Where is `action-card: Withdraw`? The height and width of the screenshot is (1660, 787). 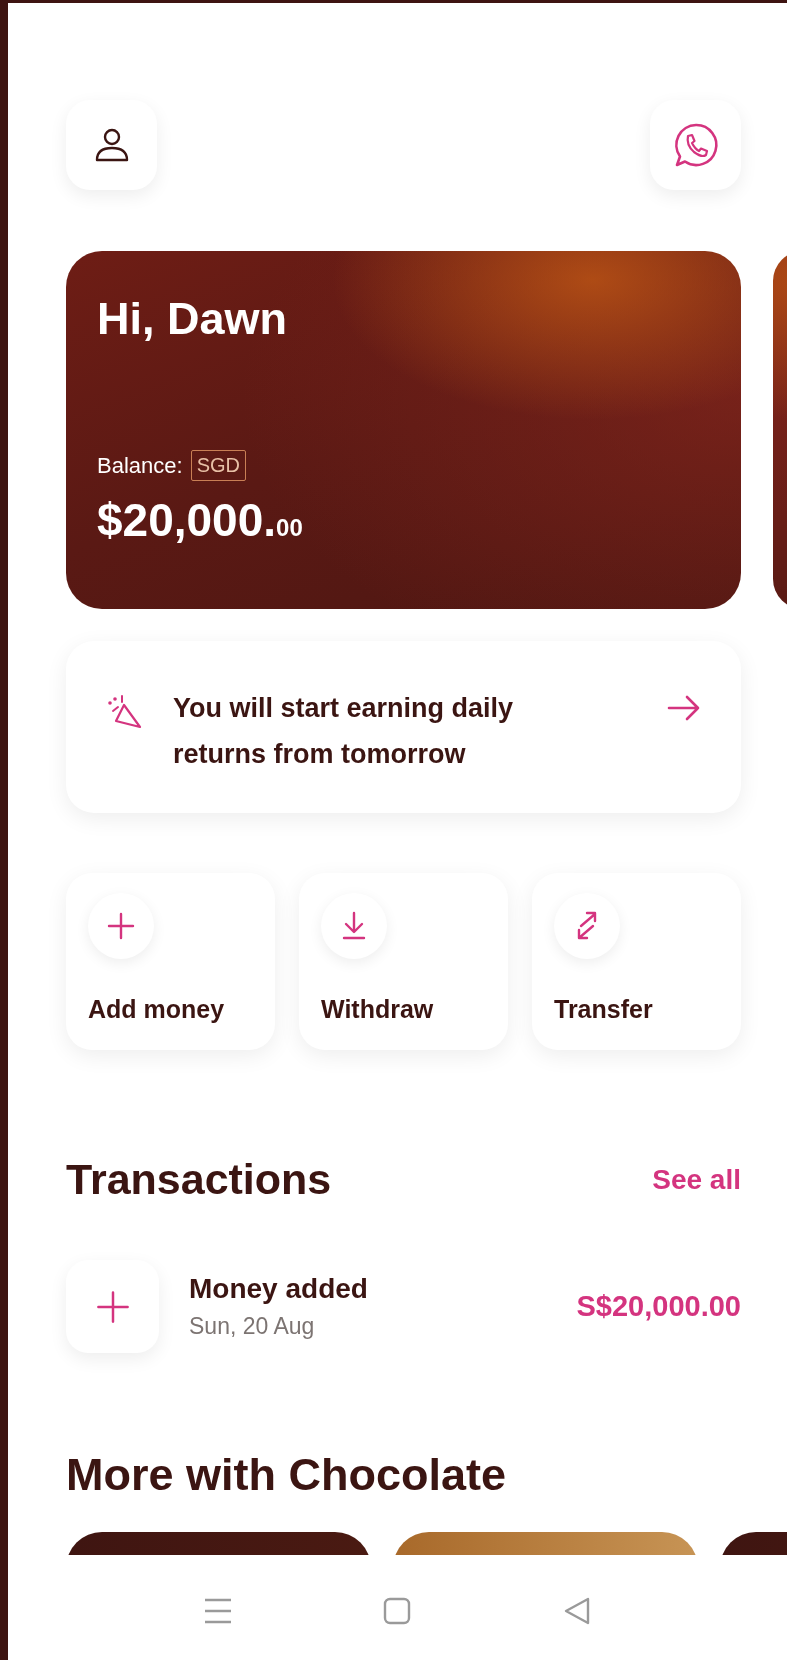
action-card: Withdraw is located at coordinates (403, 961).